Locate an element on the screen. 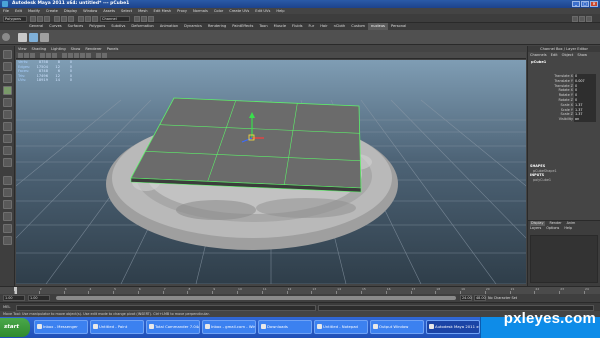  maximize-button: □ is located at coordinates (585, 4).